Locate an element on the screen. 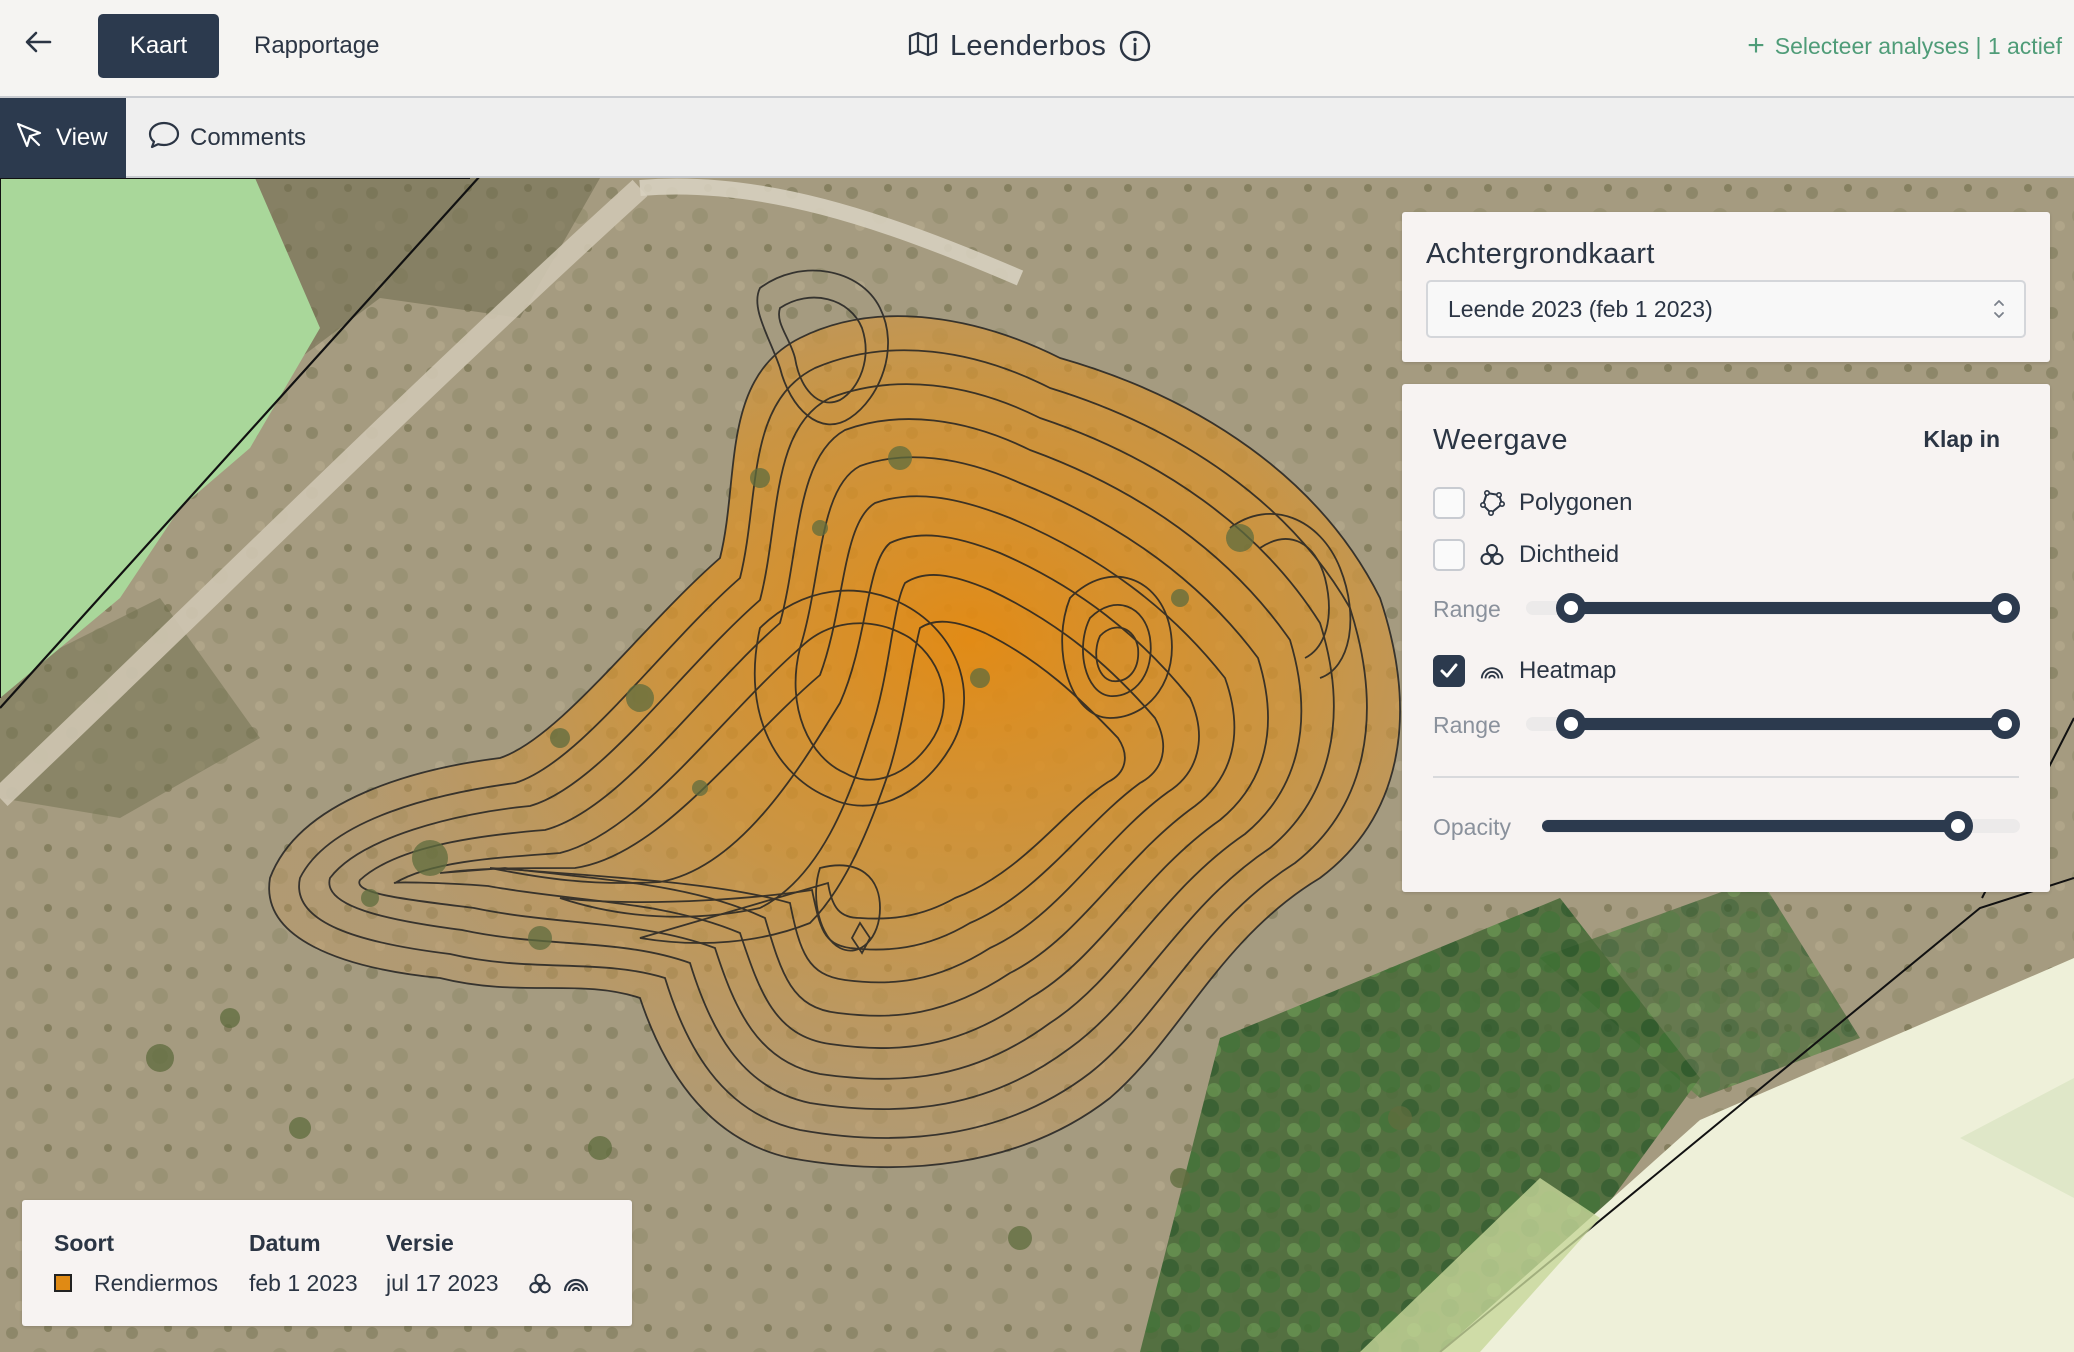 The image size is (2074, 1352). option-dichtheid: Dichtheid is located at coordinates (1526, 555).